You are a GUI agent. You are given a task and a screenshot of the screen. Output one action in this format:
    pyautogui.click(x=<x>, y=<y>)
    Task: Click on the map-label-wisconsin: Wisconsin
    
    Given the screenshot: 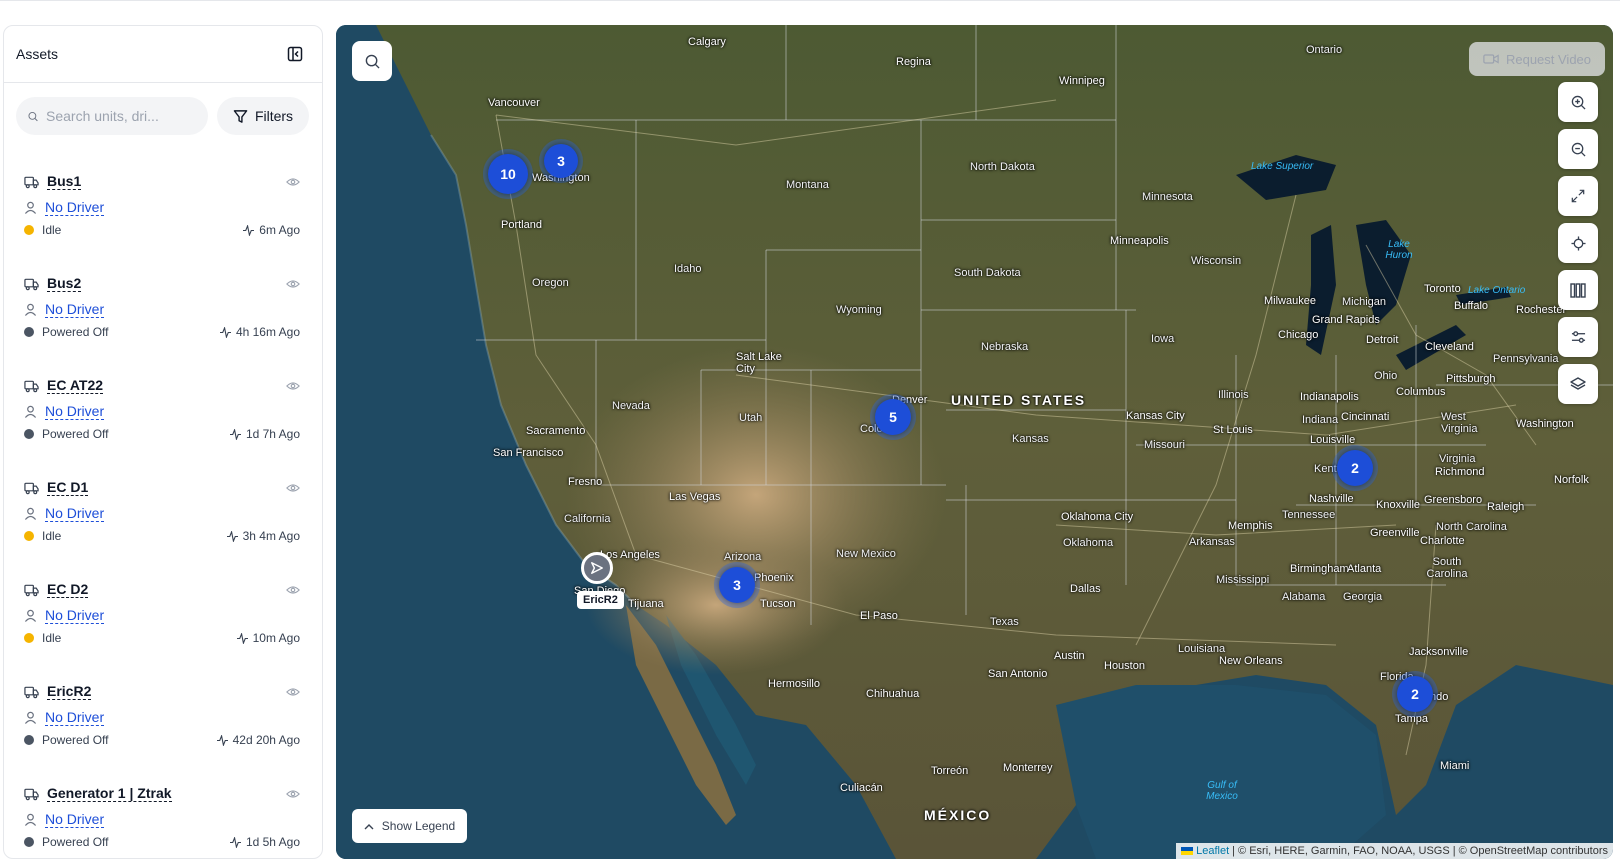 What is the action you would take?
    pyautogui.click(x=1216, y=261)
    